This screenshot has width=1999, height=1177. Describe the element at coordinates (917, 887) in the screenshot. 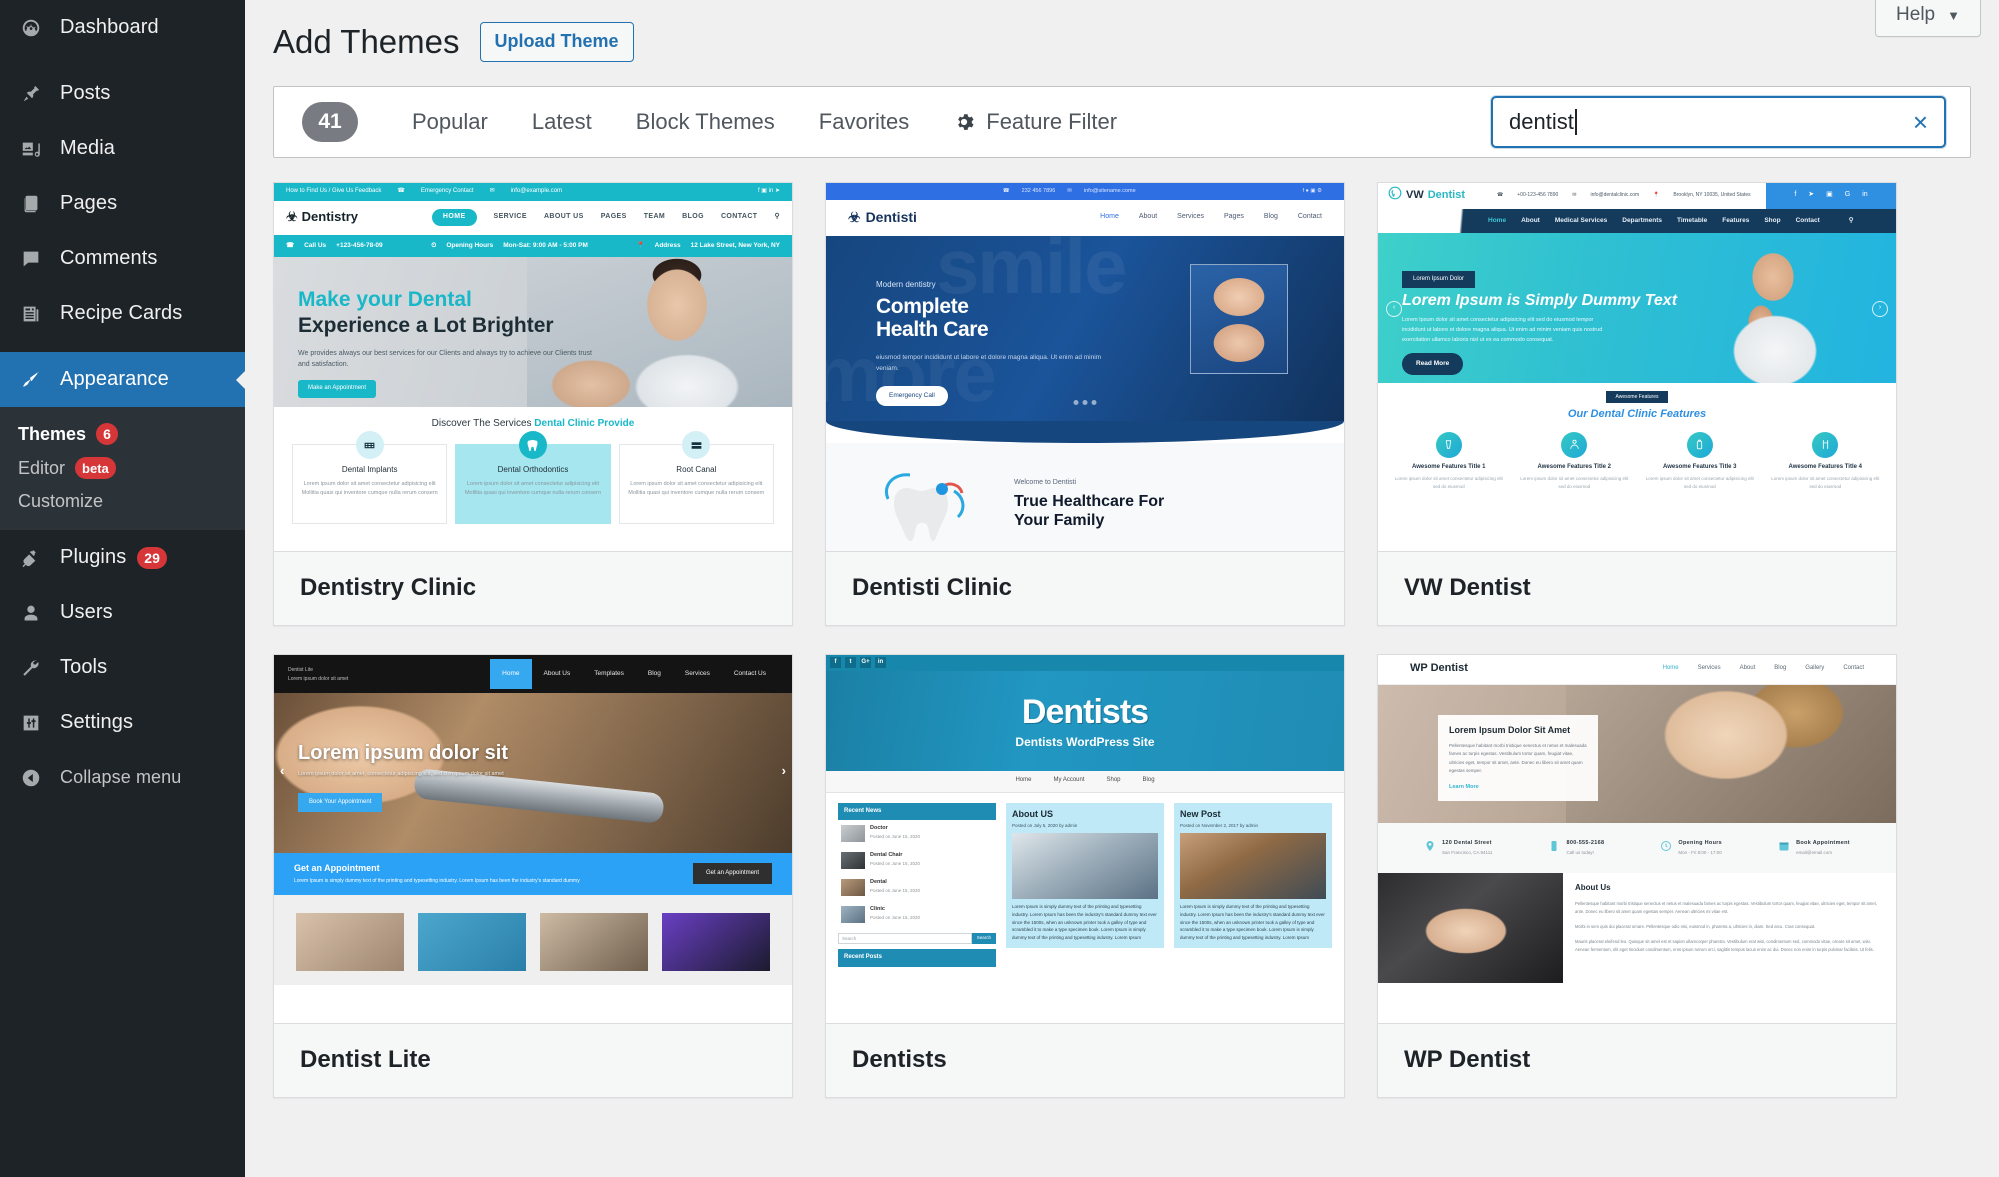

I see `t5-sidebar-item: Dental Posted on June 15, 2020` at that location.